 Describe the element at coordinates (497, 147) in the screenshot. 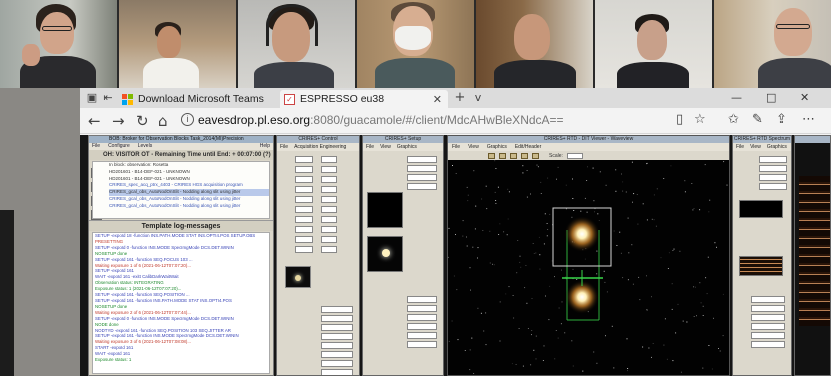

I see `viewer-menu-graphics: Graphics` at that location.